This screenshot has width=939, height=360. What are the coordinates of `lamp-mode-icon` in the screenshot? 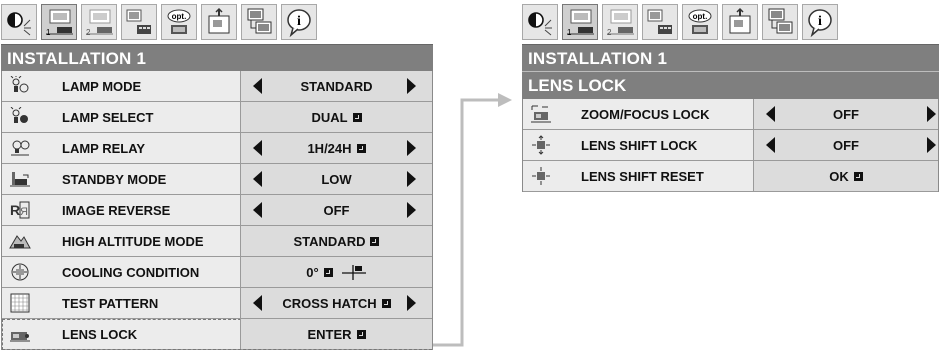 It's located at (20, 86).